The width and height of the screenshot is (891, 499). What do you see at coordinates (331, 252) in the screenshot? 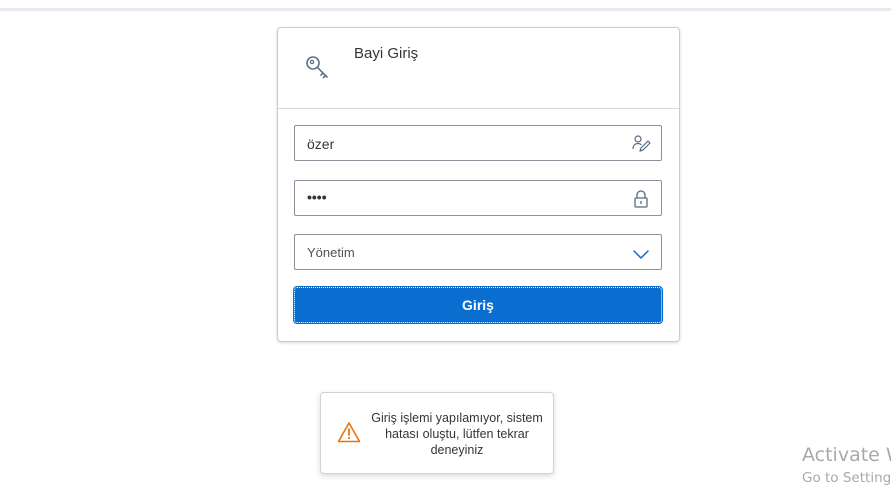
I see `dealer-select-value: Yönetim` at bounding box center [331, 252].